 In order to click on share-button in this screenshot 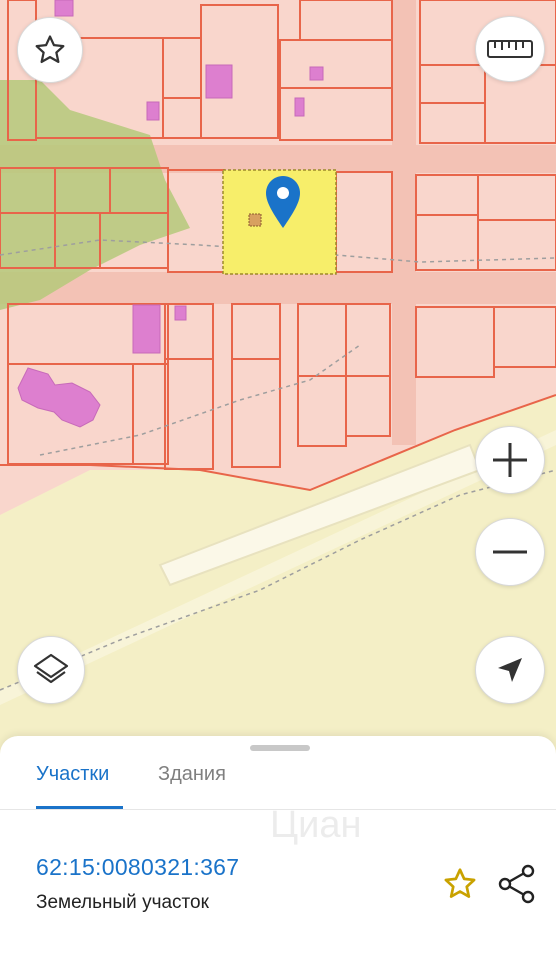, I will do `click(517, 886)`.